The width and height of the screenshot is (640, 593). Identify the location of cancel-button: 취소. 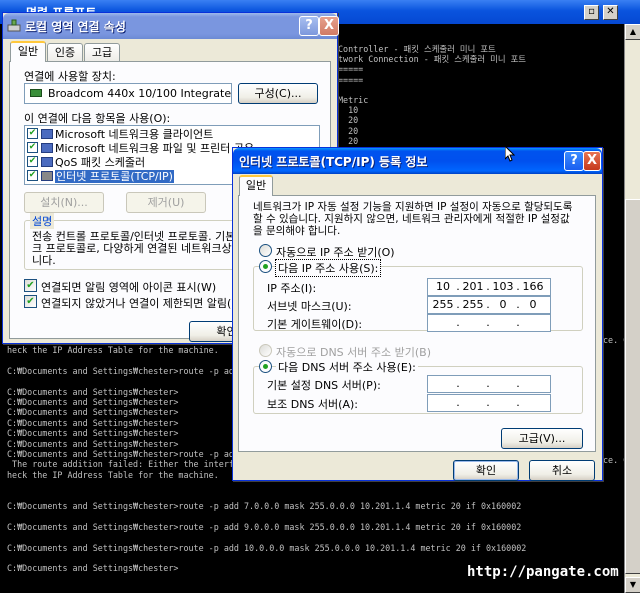
(562, 470).